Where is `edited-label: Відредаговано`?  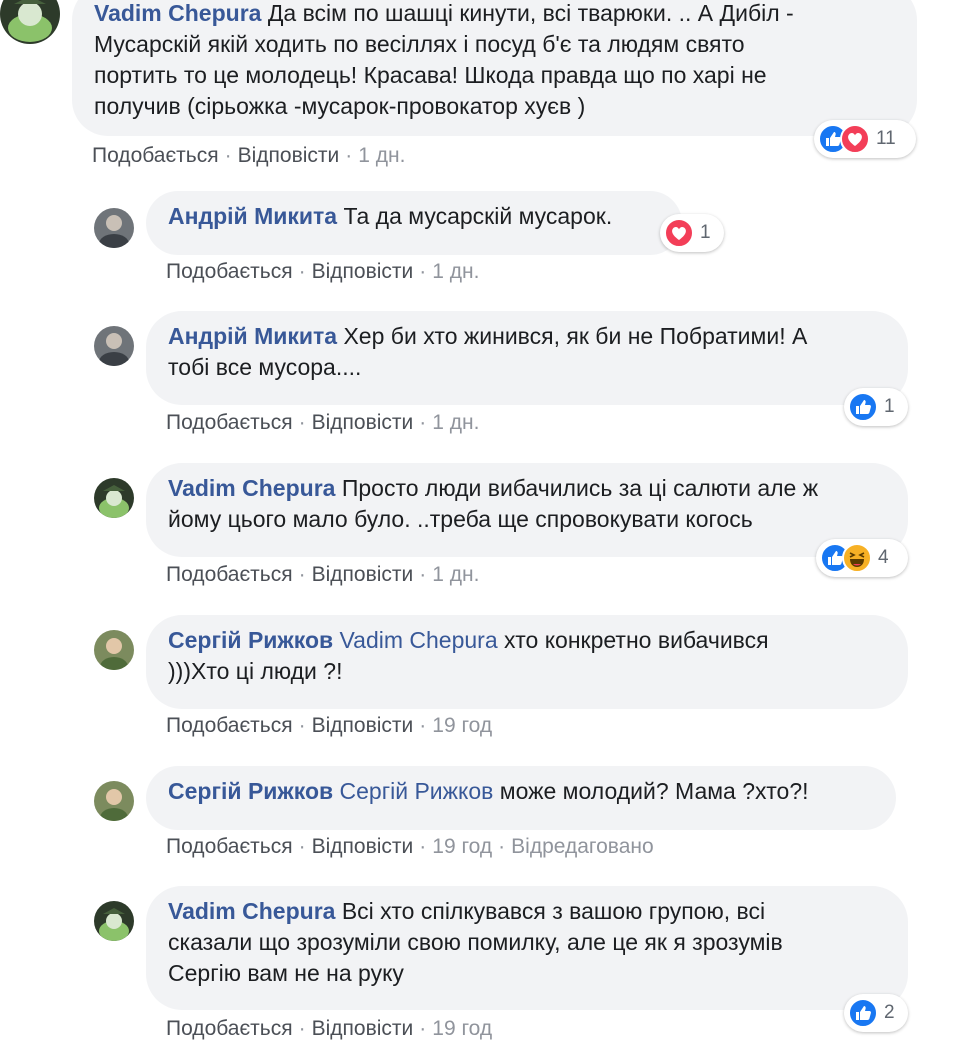
edited-label: Відредаговано is located at coordinates (582, 846).